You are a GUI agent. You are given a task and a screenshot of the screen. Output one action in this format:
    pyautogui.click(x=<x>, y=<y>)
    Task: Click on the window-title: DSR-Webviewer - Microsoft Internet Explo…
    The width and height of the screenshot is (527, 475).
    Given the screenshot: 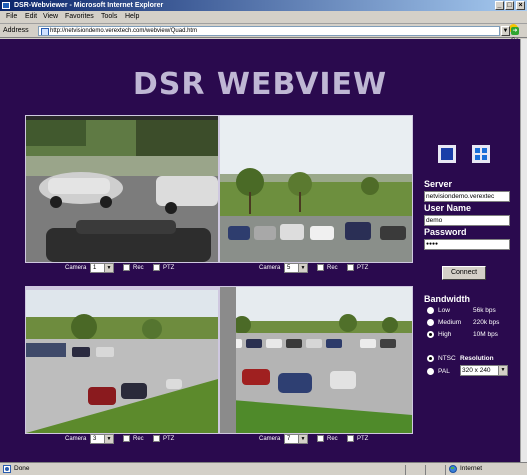 What is the action you would take?
    pyautogui.click(x=89, y=5)
    